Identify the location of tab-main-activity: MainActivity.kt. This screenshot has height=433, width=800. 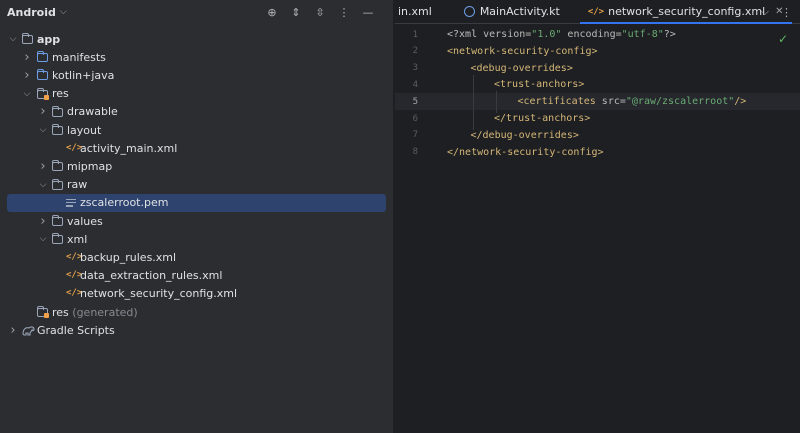
(504, 11).